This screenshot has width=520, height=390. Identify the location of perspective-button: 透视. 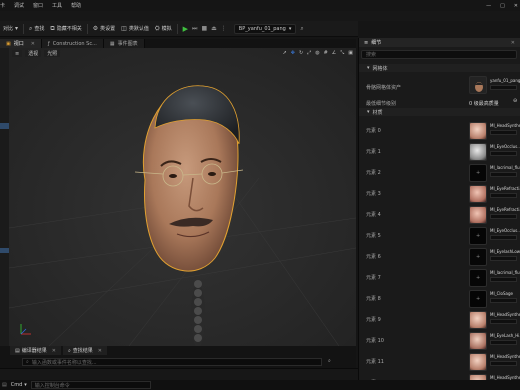
(33, 53).